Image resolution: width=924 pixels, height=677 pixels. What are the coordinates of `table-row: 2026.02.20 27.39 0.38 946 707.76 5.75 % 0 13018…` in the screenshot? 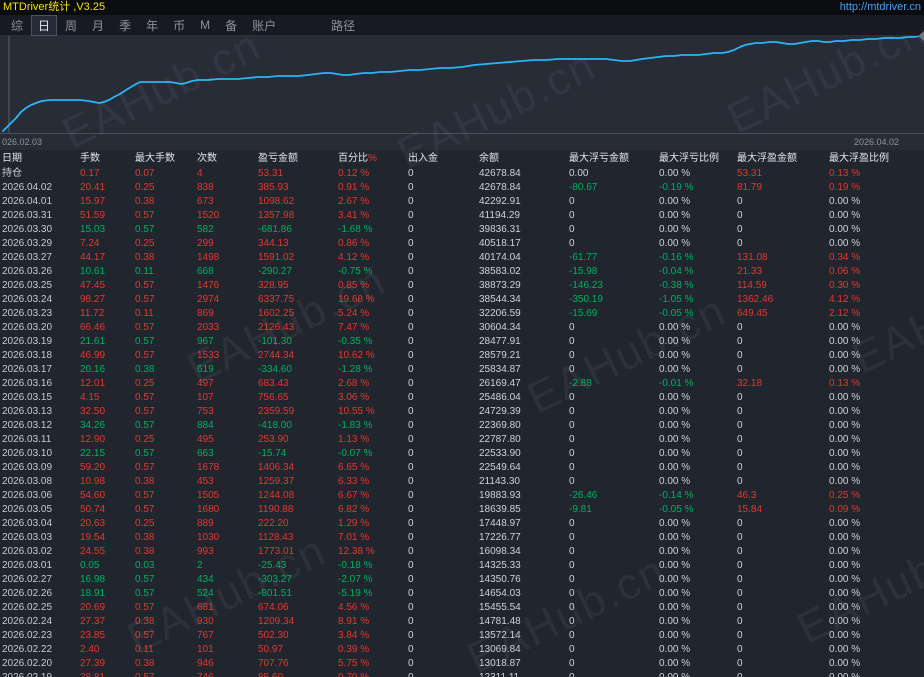 It's located at (462, 664).